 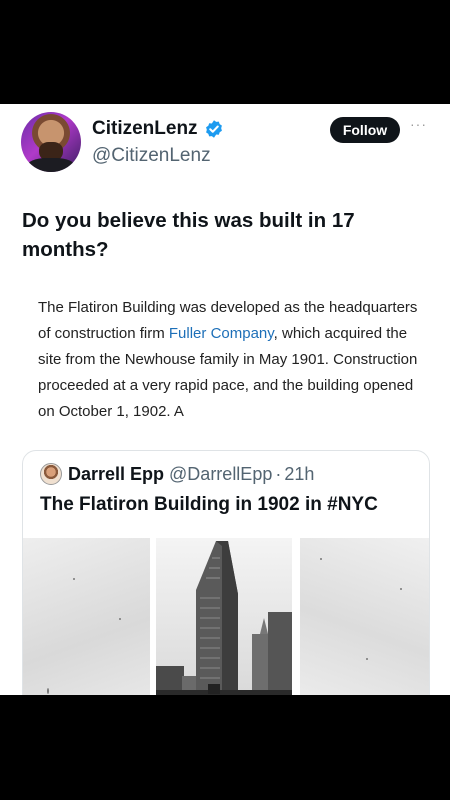 I want to click on quoted-author-avatar, so click(x=51, y=474).